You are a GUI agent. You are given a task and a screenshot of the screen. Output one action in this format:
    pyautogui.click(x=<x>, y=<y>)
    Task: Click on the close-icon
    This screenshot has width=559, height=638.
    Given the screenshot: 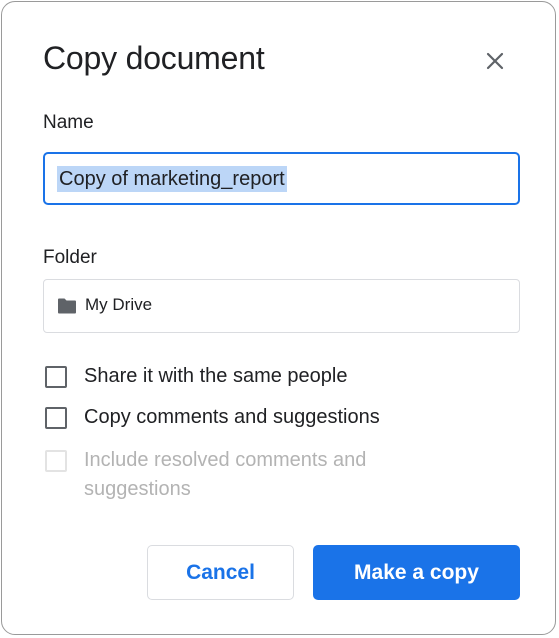 What is the action you would take?
    pyautogui.click(x=495, y=61)
    